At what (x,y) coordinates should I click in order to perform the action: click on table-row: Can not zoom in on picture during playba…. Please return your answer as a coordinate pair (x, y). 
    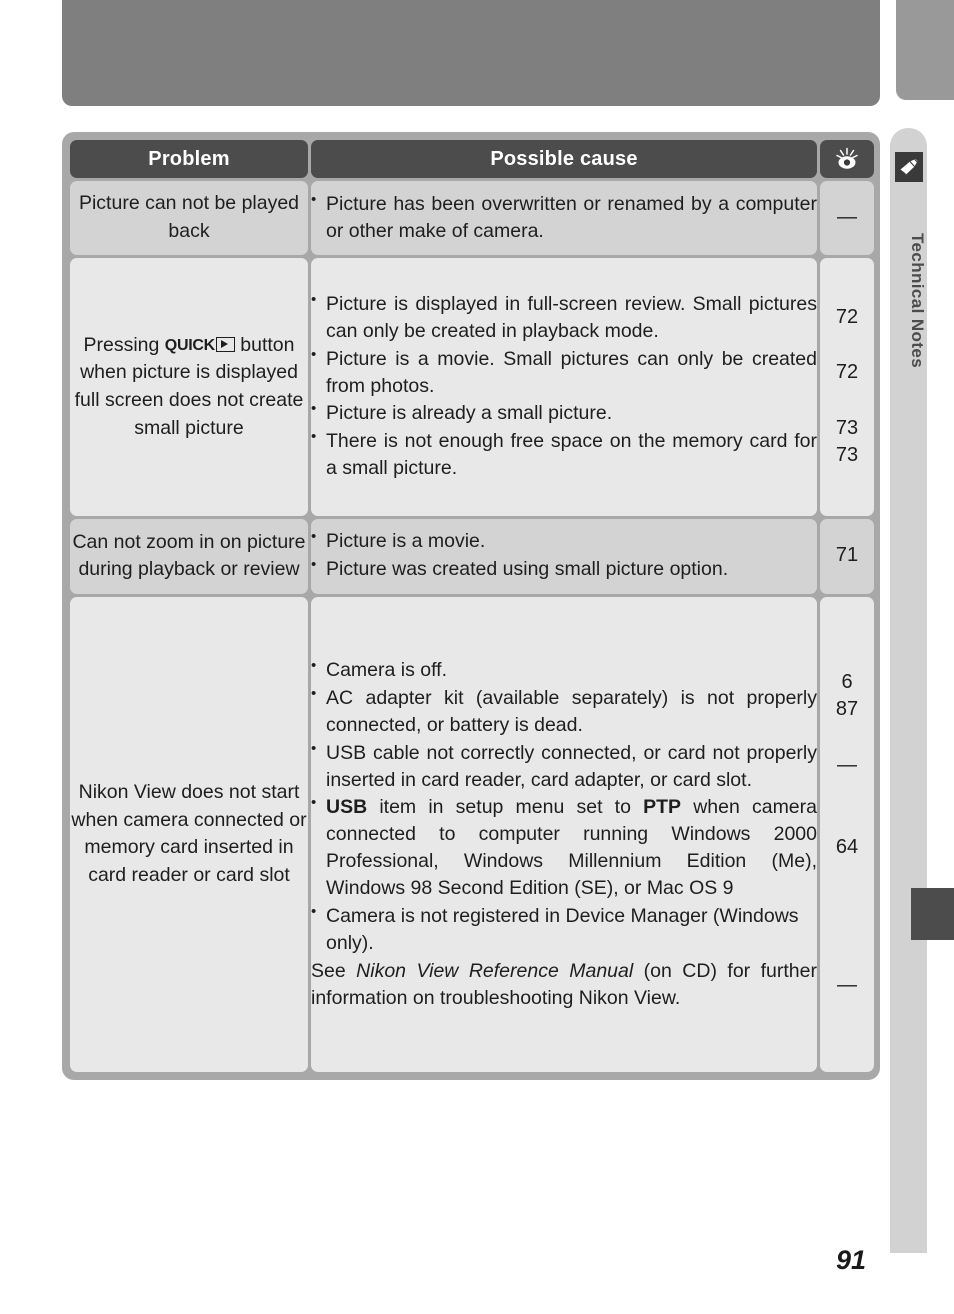
    Looking at the image, I should click on (472, 556).